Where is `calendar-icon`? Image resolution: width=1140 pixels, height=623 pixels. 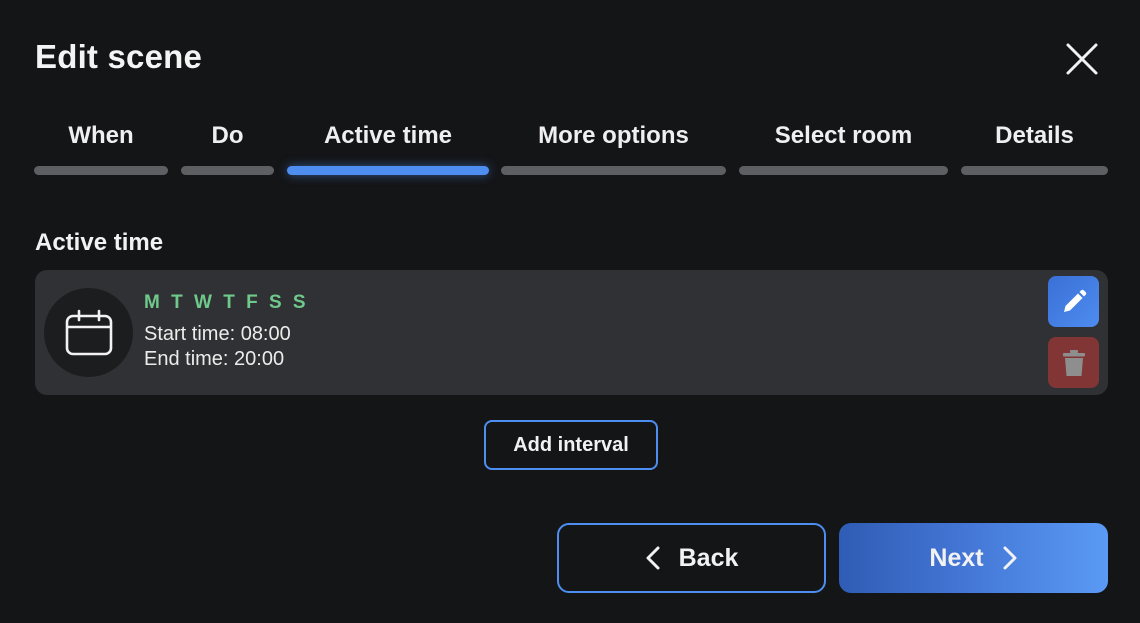 calendar-icon is located at coordinates (88, 332).